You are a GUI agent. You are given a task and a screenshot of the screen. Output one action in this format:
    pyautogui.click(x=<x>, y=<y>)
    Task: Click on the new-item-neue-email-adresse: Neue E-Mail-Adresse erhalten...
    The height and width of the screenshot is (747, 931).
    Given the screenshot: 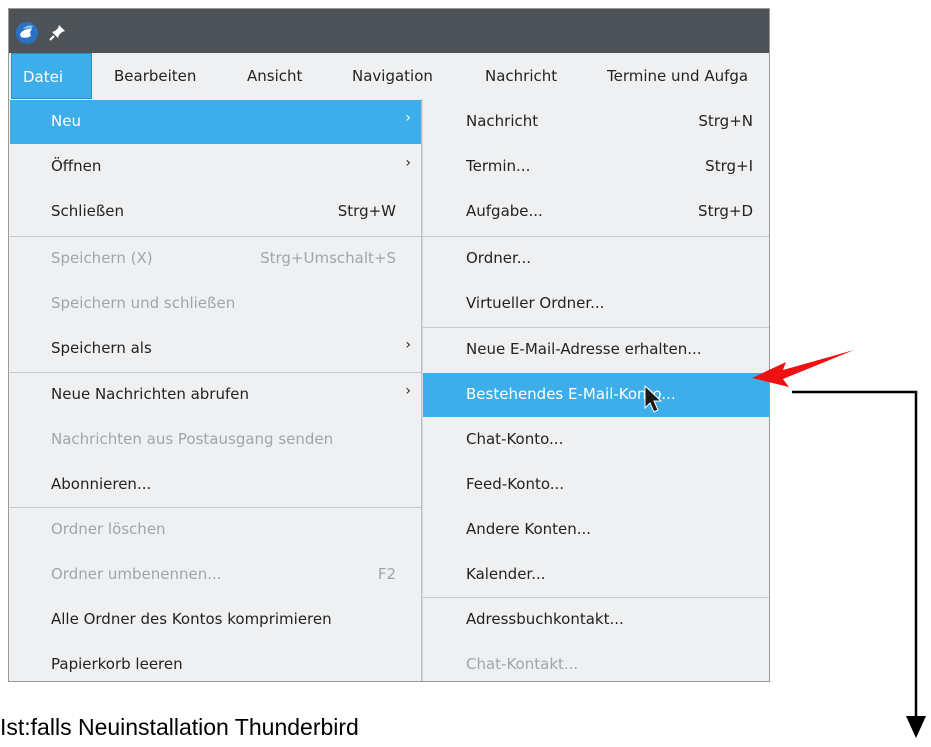 What is the action you would take?
    pyautogui.click(x=596, y=350)
    